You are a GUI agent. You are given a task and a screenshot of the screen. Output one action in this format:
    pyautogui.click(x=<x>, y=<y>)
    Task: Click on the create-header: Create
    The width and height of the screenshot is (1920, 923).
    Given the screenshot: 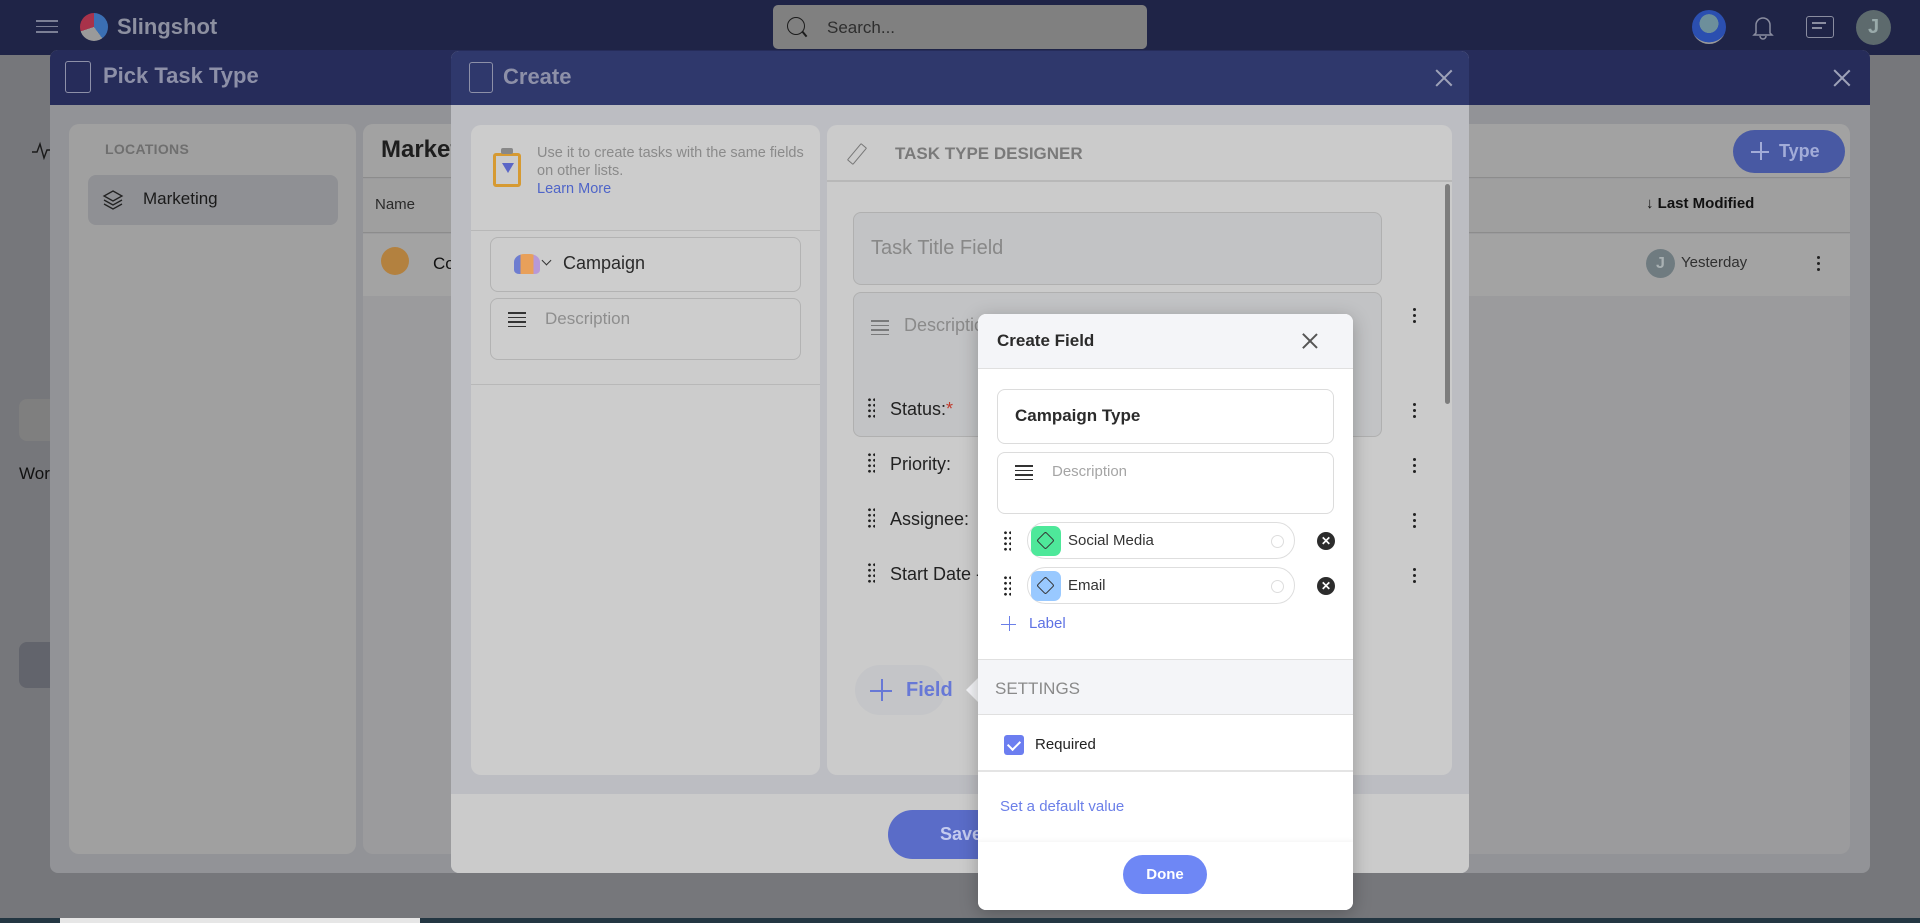 What is the action you would take?
    pyautogui.click(x=960, y=78)
    